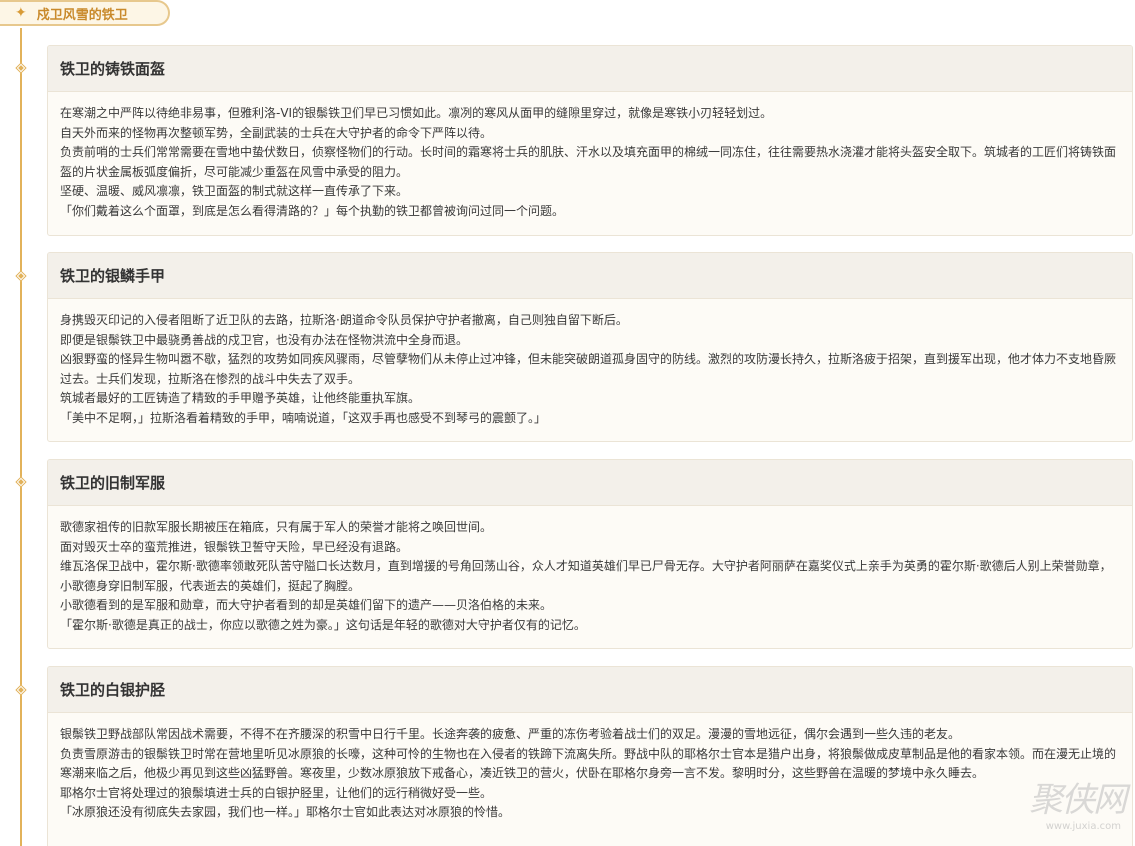 The height and width of the screenshot is (846, 1135). What do you see at coordinates (264, 339) in the screenshot?
I see `paragraph: 即便是银鬃铁卫中最骁勇善战的戍卫官，也没有办法在怪物洪流中全身而退。` at bounding box center [264, 339].